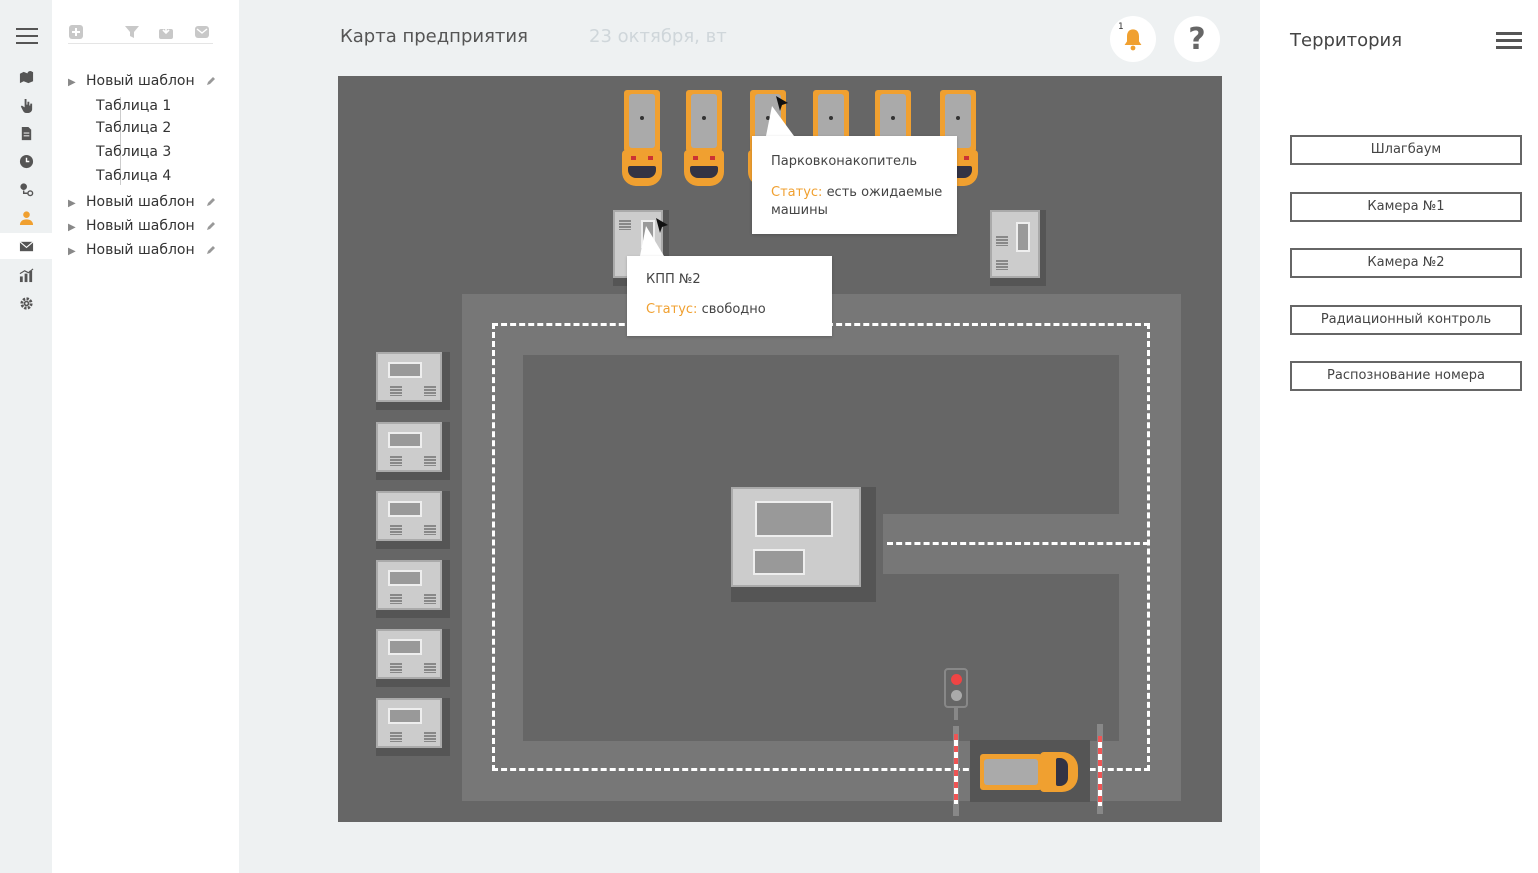 This screenshot has width=1538, height=873. What do you see at coordinates (1406, 320) in the screenshot?
I see `radiation-control-button: Радиационный контроль` at bounding box center [1406, 320].